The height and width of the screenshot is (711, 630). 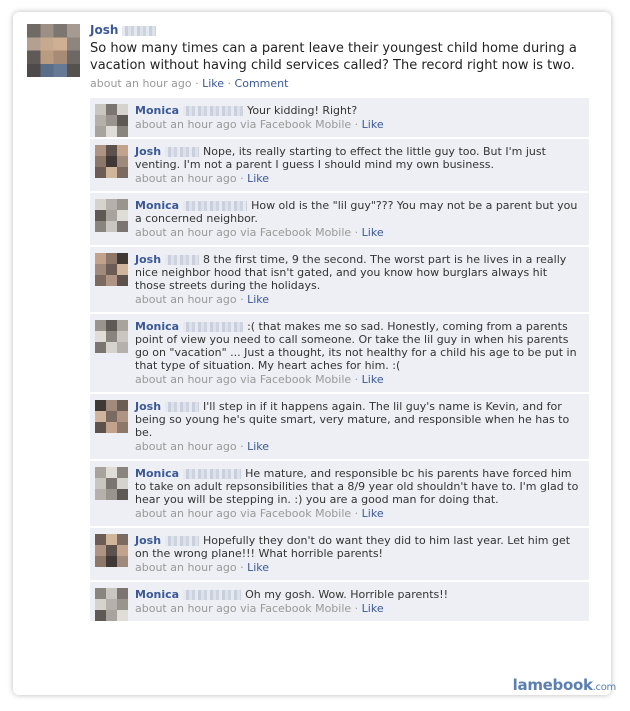 What do you see at coordinates (347, 594) in the screenshot?
I see `comment-text: Oh my gosh. Wow. Horrible parents!!` at bounding box center [347, 594].